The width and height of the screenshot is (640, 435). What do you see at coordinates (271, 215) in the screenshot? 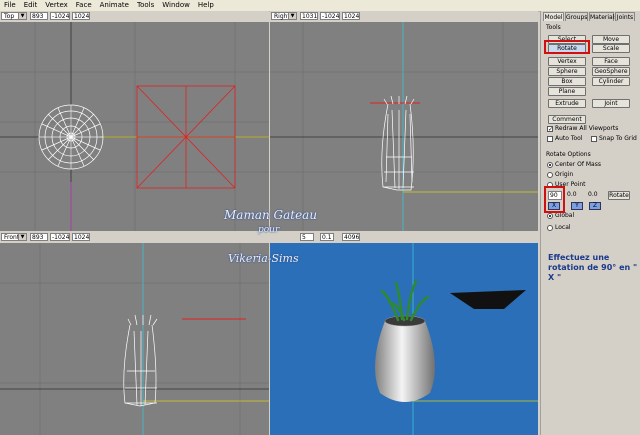
I see `watermark-line1: Maman Gateau` at bounding box center [271, 215].